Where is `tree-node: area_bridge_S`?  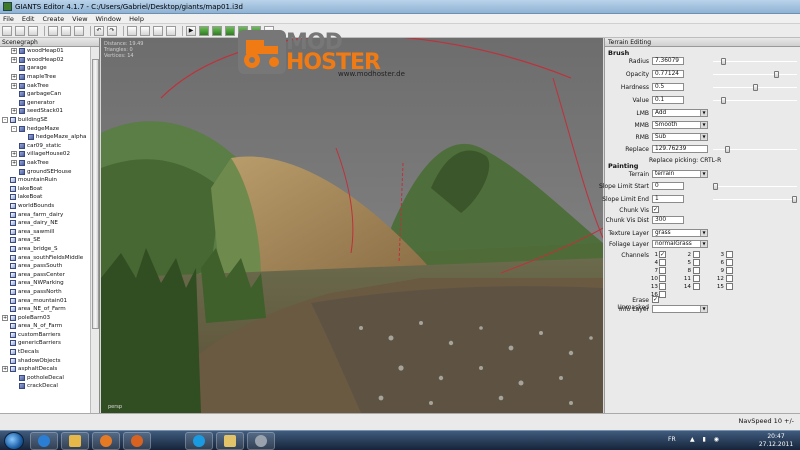
tree-node: area_bridge_S is located at coordinates (45, 249).